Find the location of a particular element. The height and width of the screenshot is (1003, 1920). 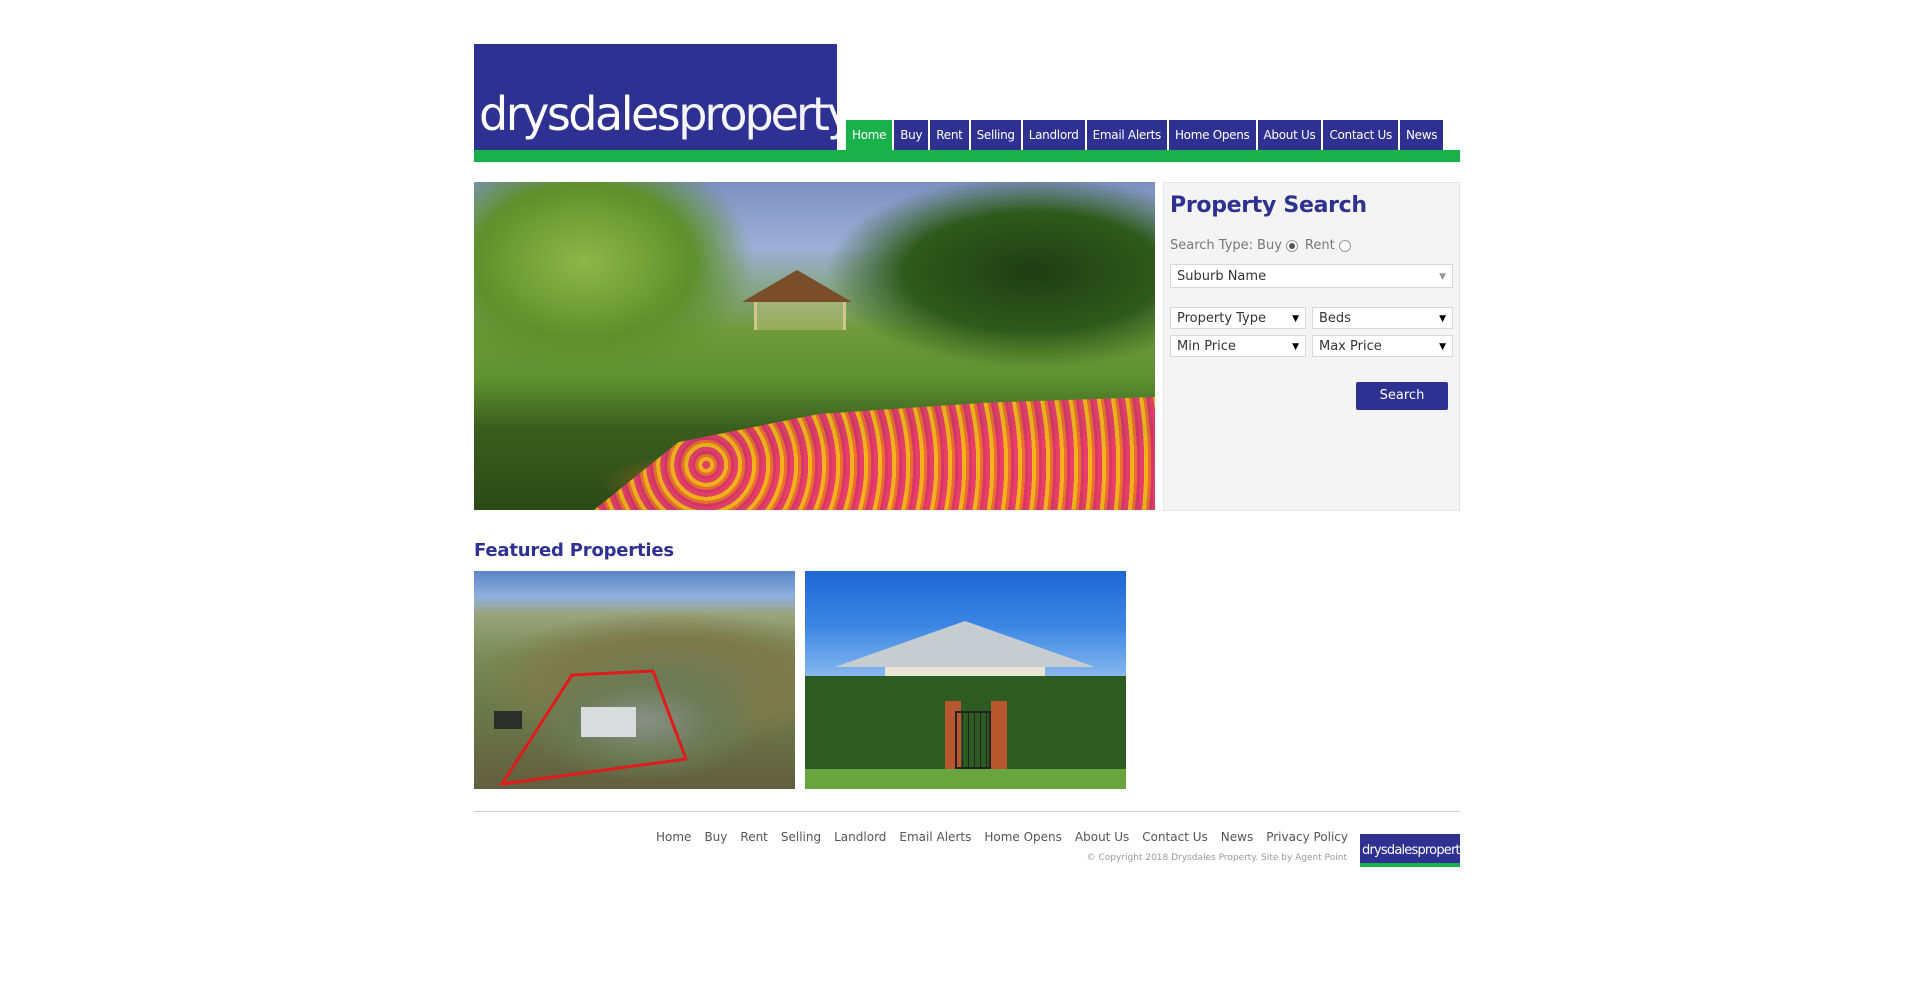

min-price-value: Min Price is located at coordinates (1206, 346).